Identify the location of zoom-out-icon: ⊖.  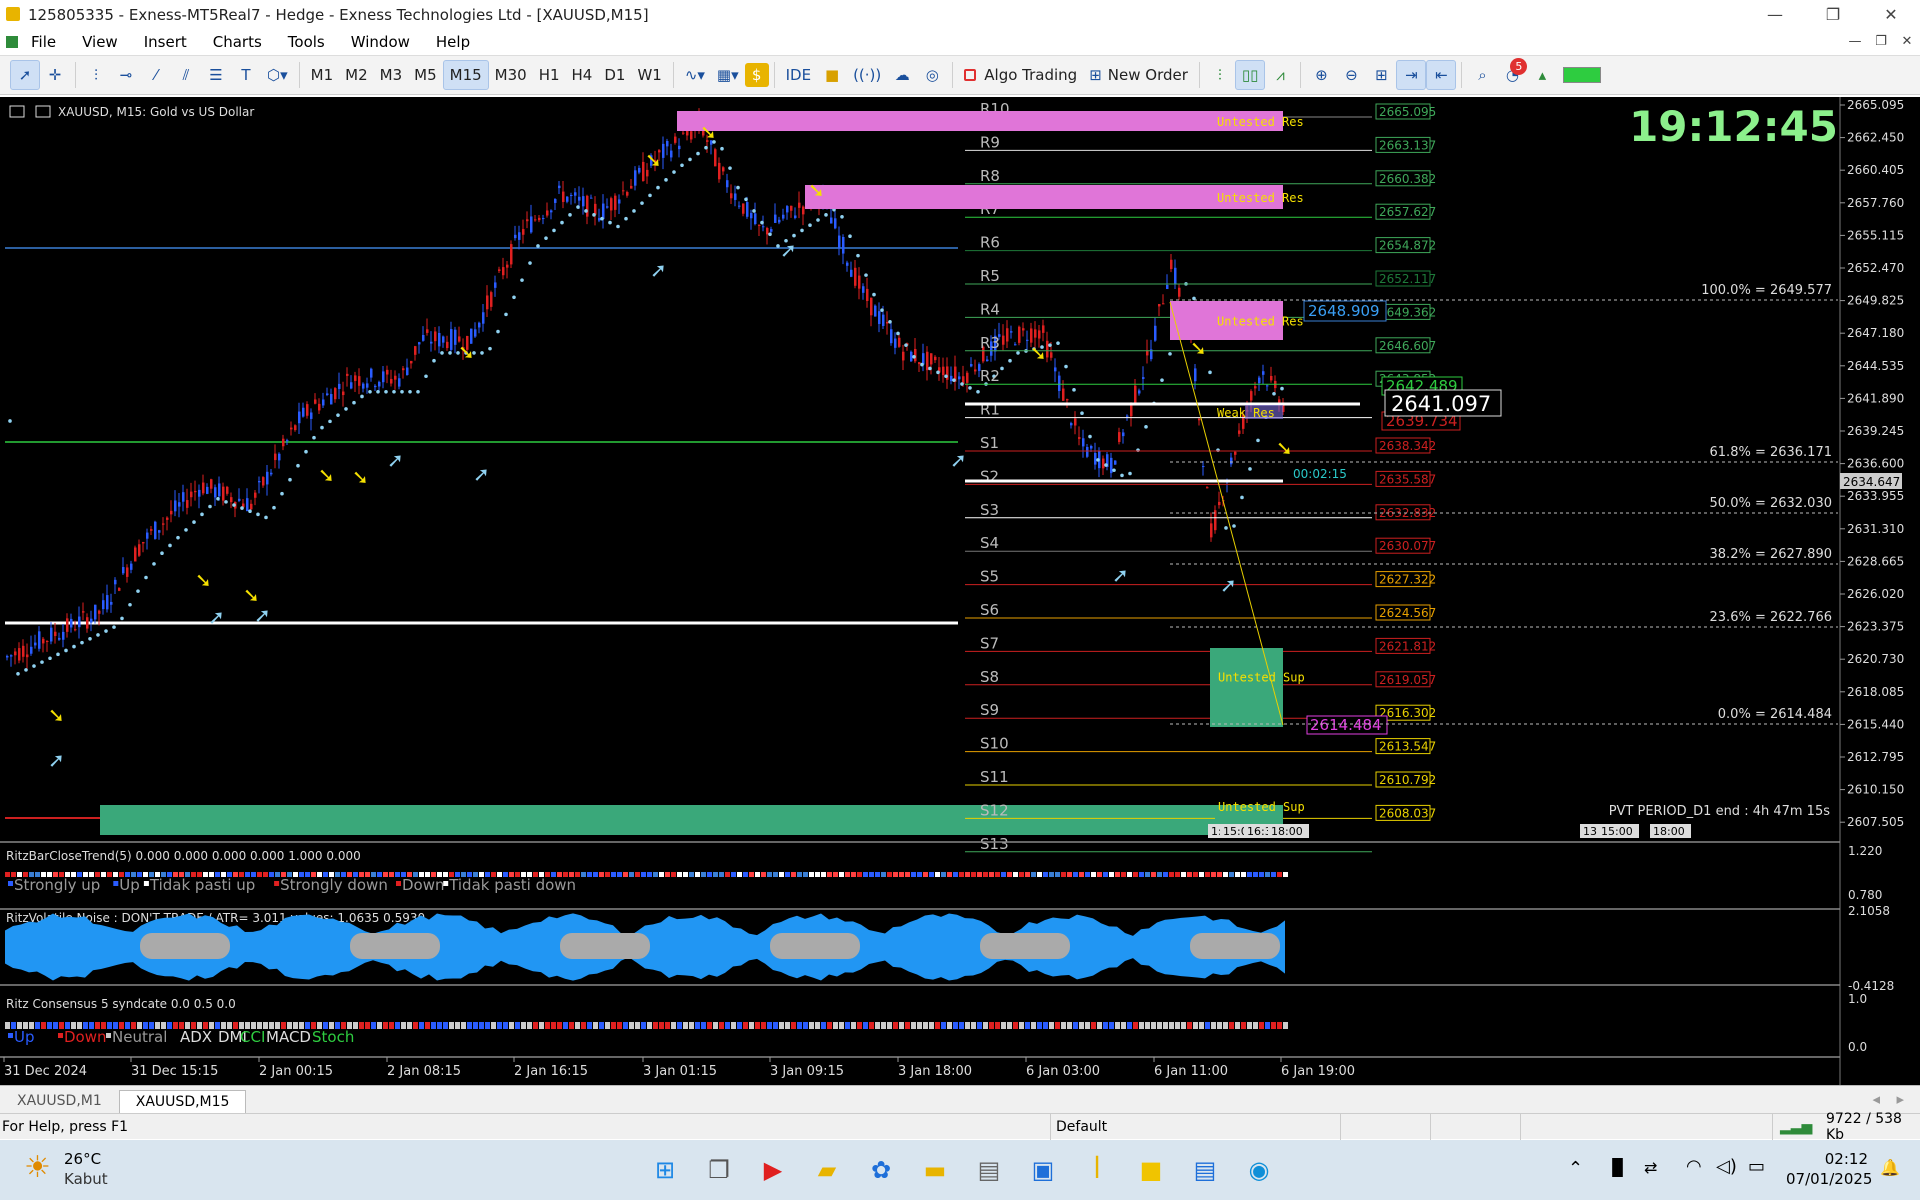
(1351, 75).